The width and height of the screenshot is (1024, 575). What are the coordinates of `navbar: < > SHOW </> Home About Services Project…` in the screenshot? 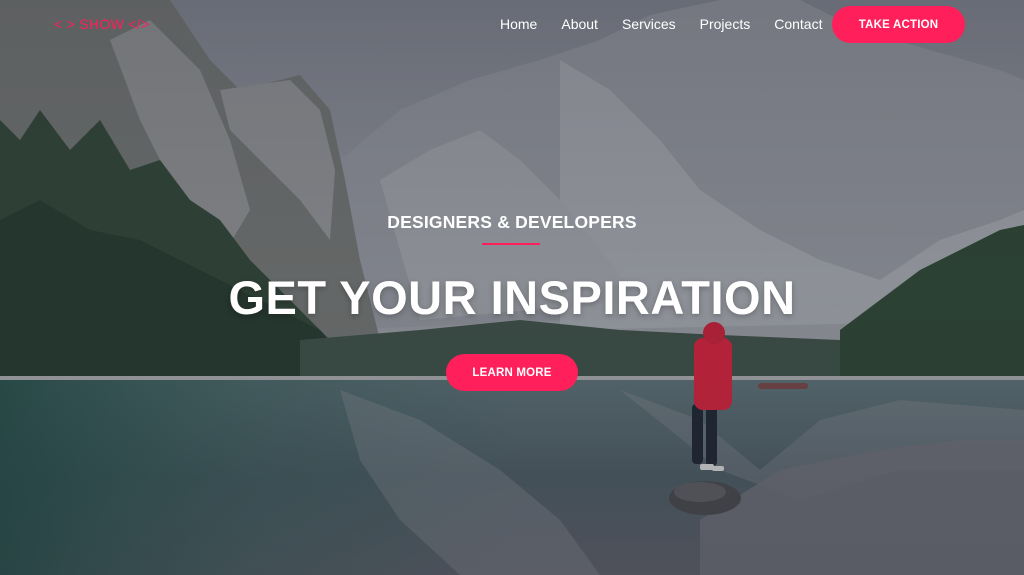 It's located at (512, 25).